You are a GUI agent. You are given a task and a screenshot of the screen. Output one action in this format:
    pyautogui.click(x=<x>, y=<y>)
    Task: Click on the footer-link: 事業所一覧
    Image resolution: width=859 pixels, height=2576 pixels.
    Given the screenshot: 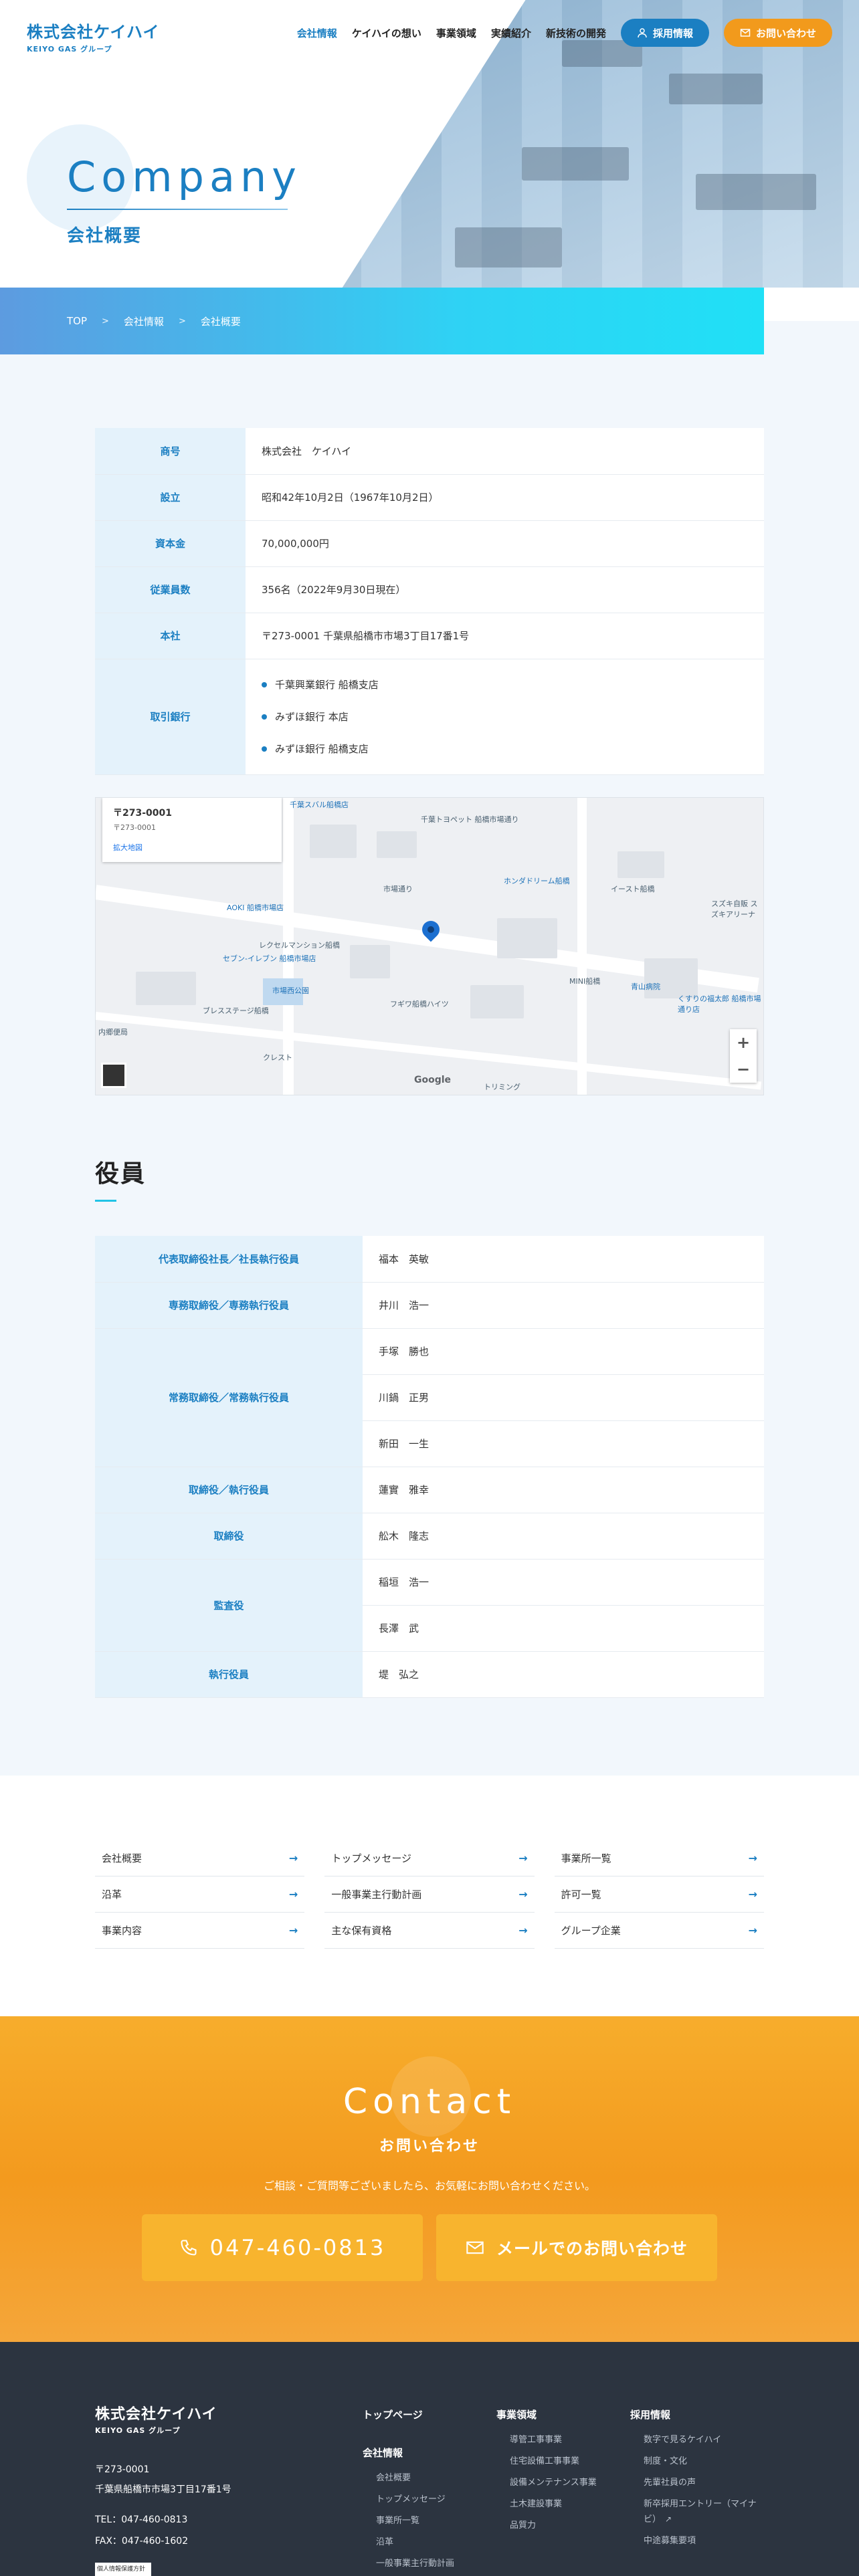 What is the action you would take?
    pyautogui.click(x=408, y=2521)
    